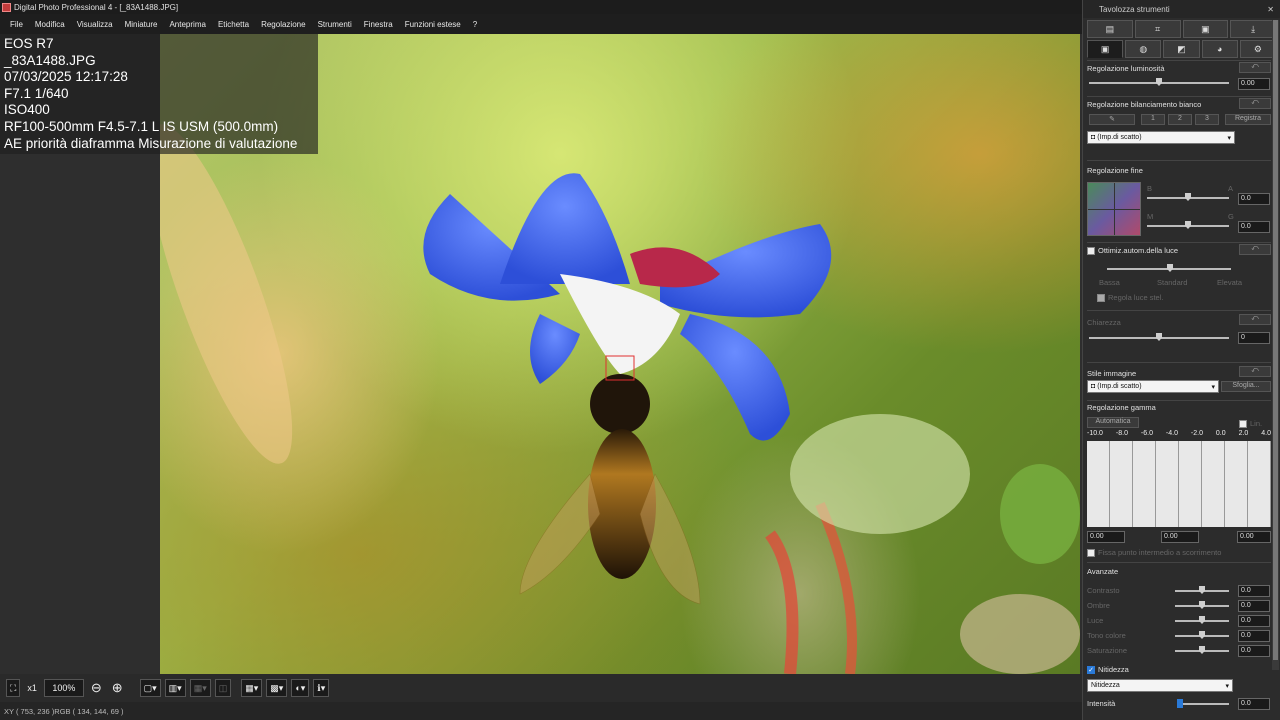 The width and height of the screenshot is (1280, 720). Describe the element at coordinates (27, 110) in the screenshot. I see `info-iso: ISO400` at that location.